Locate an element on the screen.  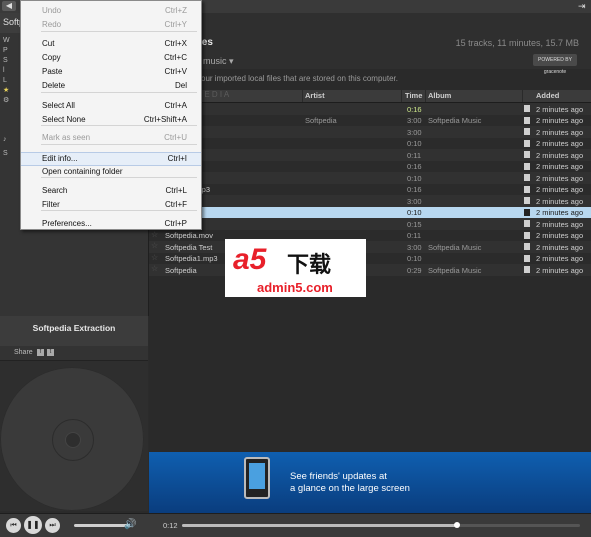
menu-item-shortcut: Ctrl+C is located at coordinates (175, 57).